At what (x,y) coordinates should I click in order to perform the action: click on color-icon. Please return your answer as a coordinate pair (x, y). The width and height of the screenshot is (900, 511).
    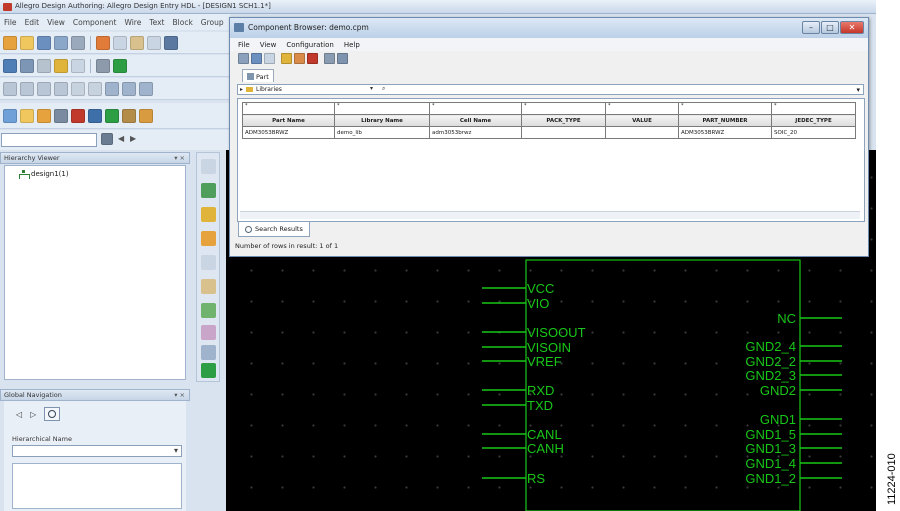
    Looking at the image, I should click on (120, 65).